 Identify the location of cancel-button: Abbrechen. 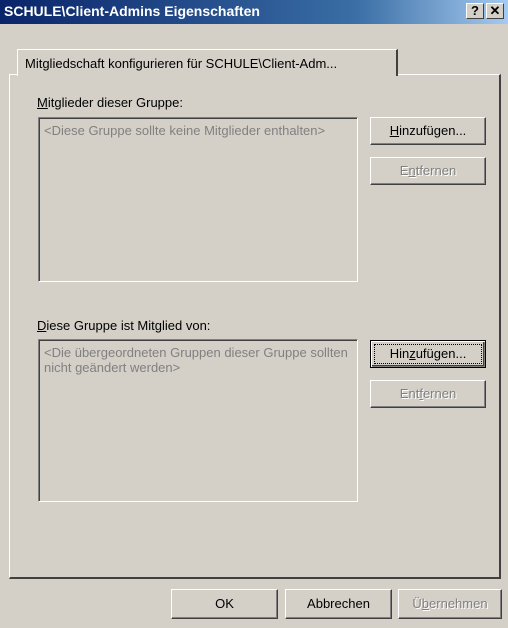
(338, 604).